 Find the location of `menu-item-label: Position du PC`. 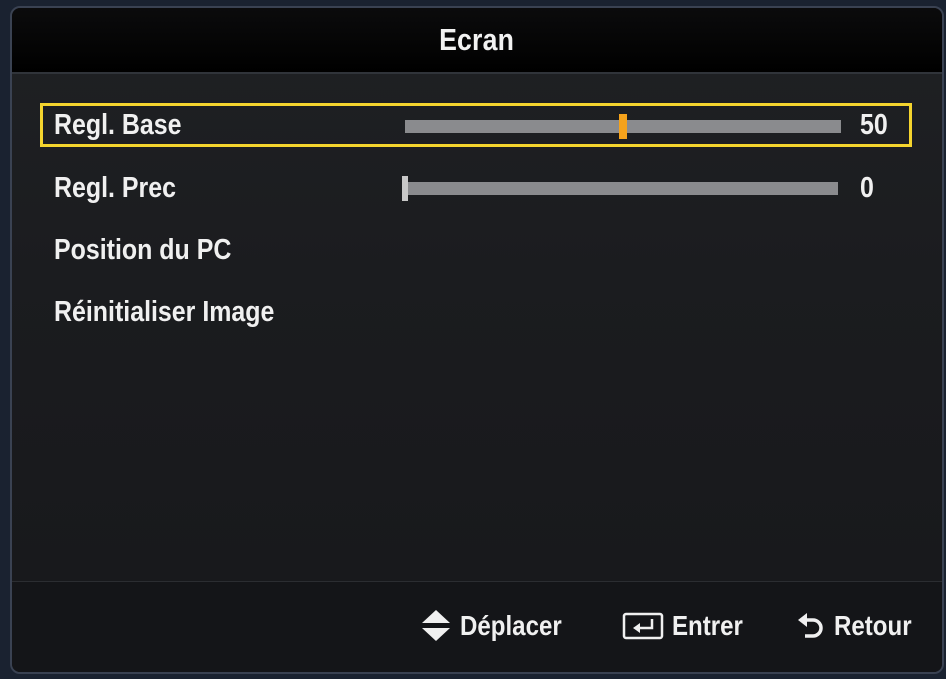

menu-item-label: Position du PC is located at coordinates (143, 250).